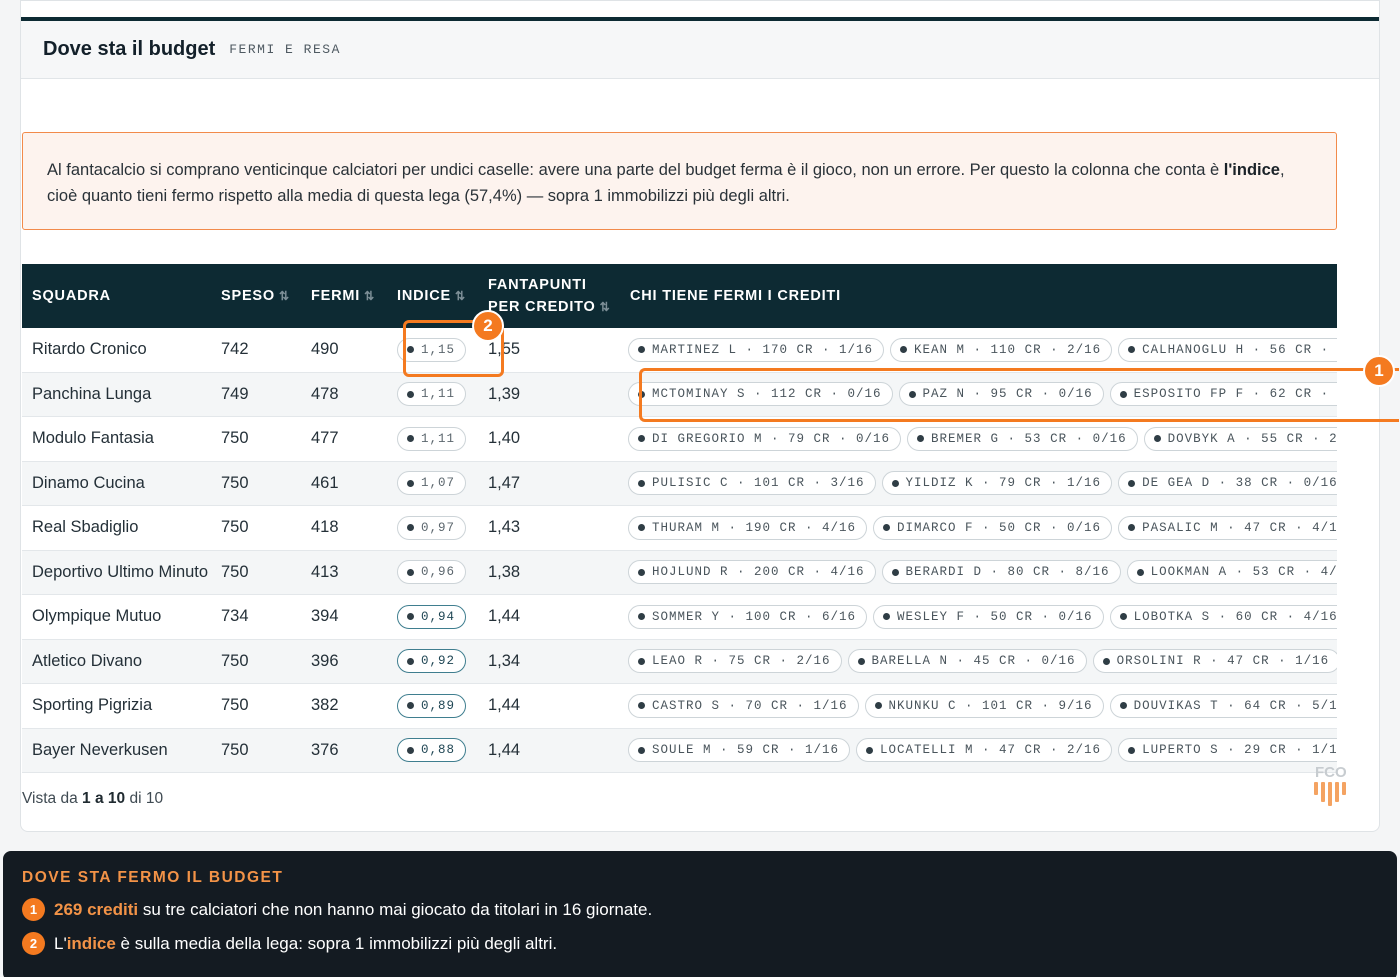 The width and height of the screenshot is (1400, 977). I want to click on cell-indice: 1,11, so click(433, 438).